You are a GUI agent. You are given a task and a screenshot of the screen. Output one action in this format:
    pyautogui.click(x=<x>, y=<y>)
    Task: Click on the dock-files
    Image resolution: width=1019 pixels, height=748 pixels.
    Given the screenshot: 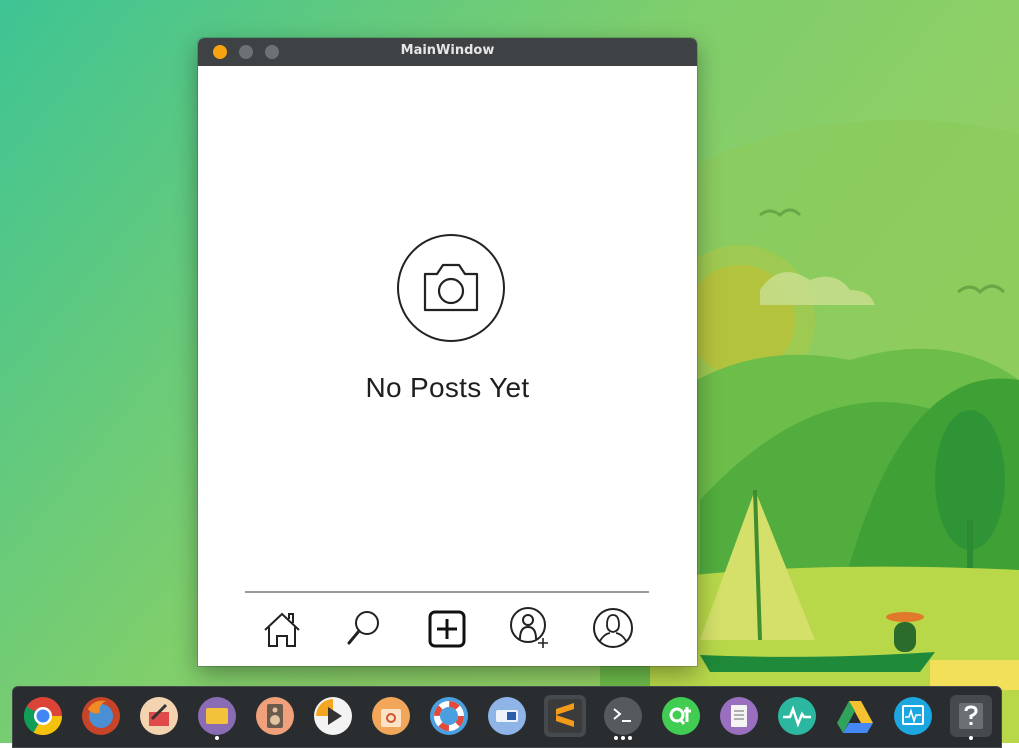 What is the action you would take?
    pyautogui.click(x=217, y=717)
    